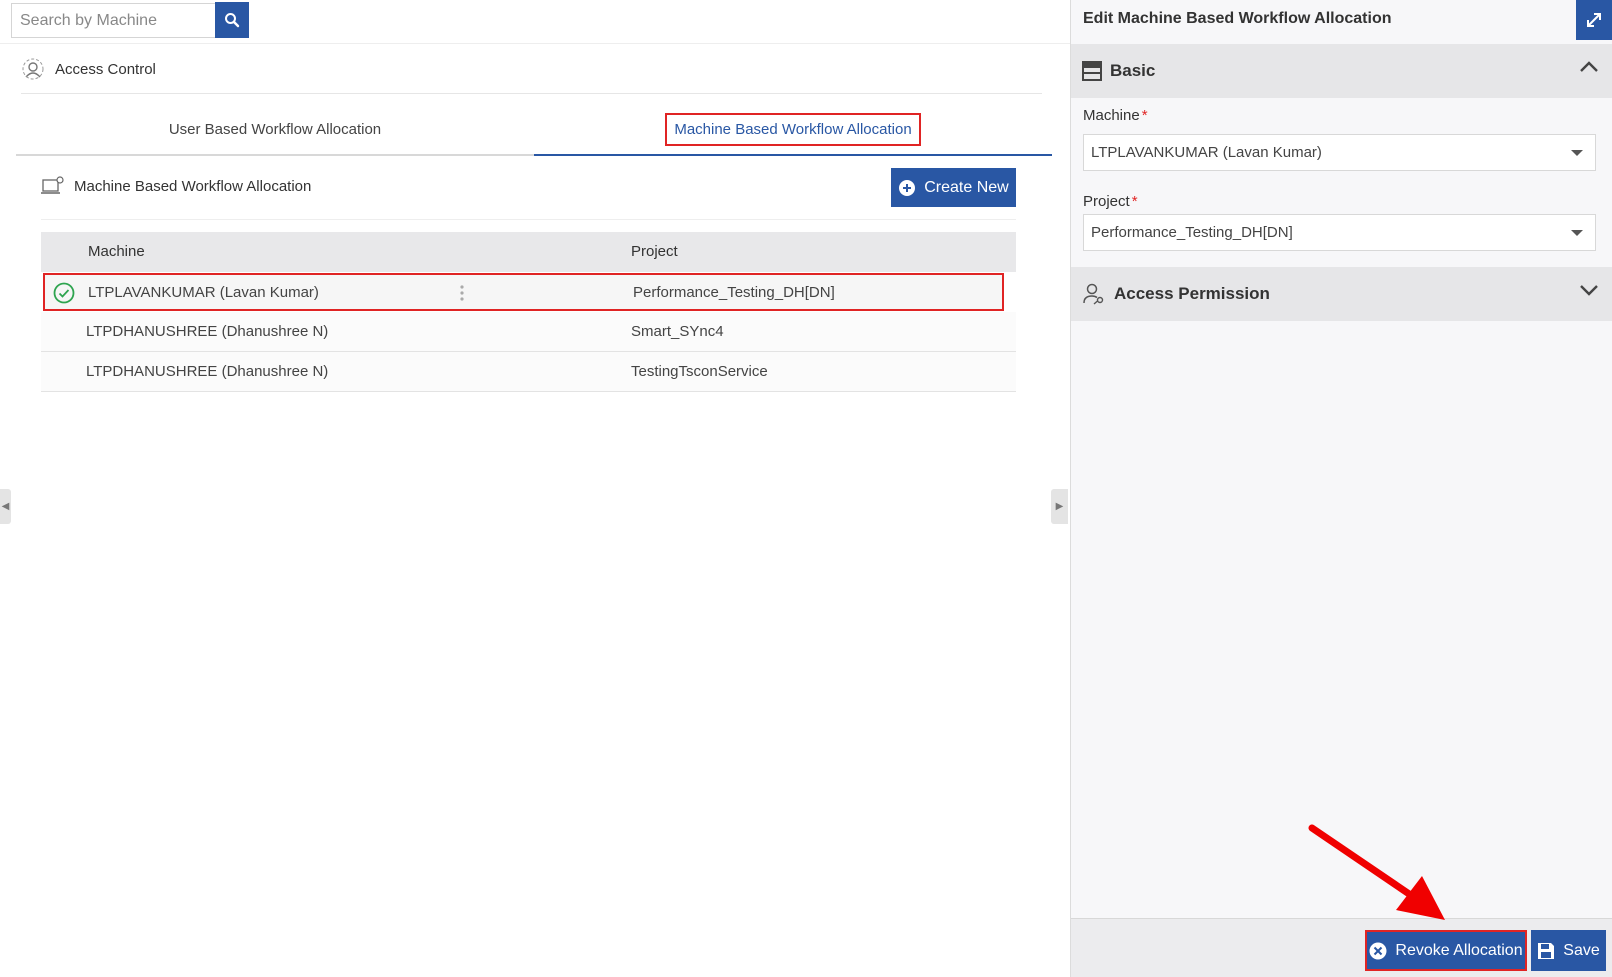  I want to click on create-new-label: Create New, so click(966, 187).